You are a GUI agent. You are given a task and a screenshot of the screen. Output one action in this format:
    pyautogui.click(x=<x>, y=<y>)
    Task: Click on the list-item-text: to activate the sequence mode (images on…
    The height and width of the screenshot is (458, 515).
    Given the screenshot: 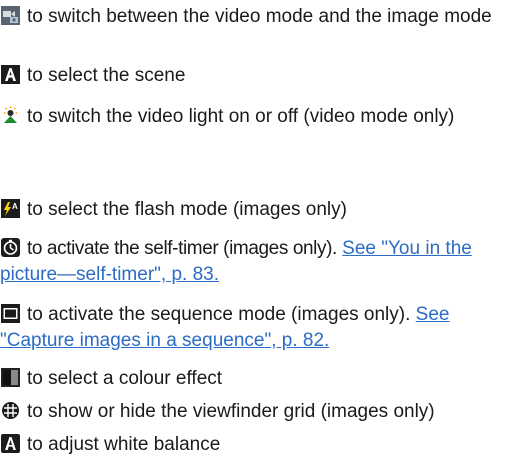 What is the action you would take?
    pyautogui.click(x=219, y=314)
    